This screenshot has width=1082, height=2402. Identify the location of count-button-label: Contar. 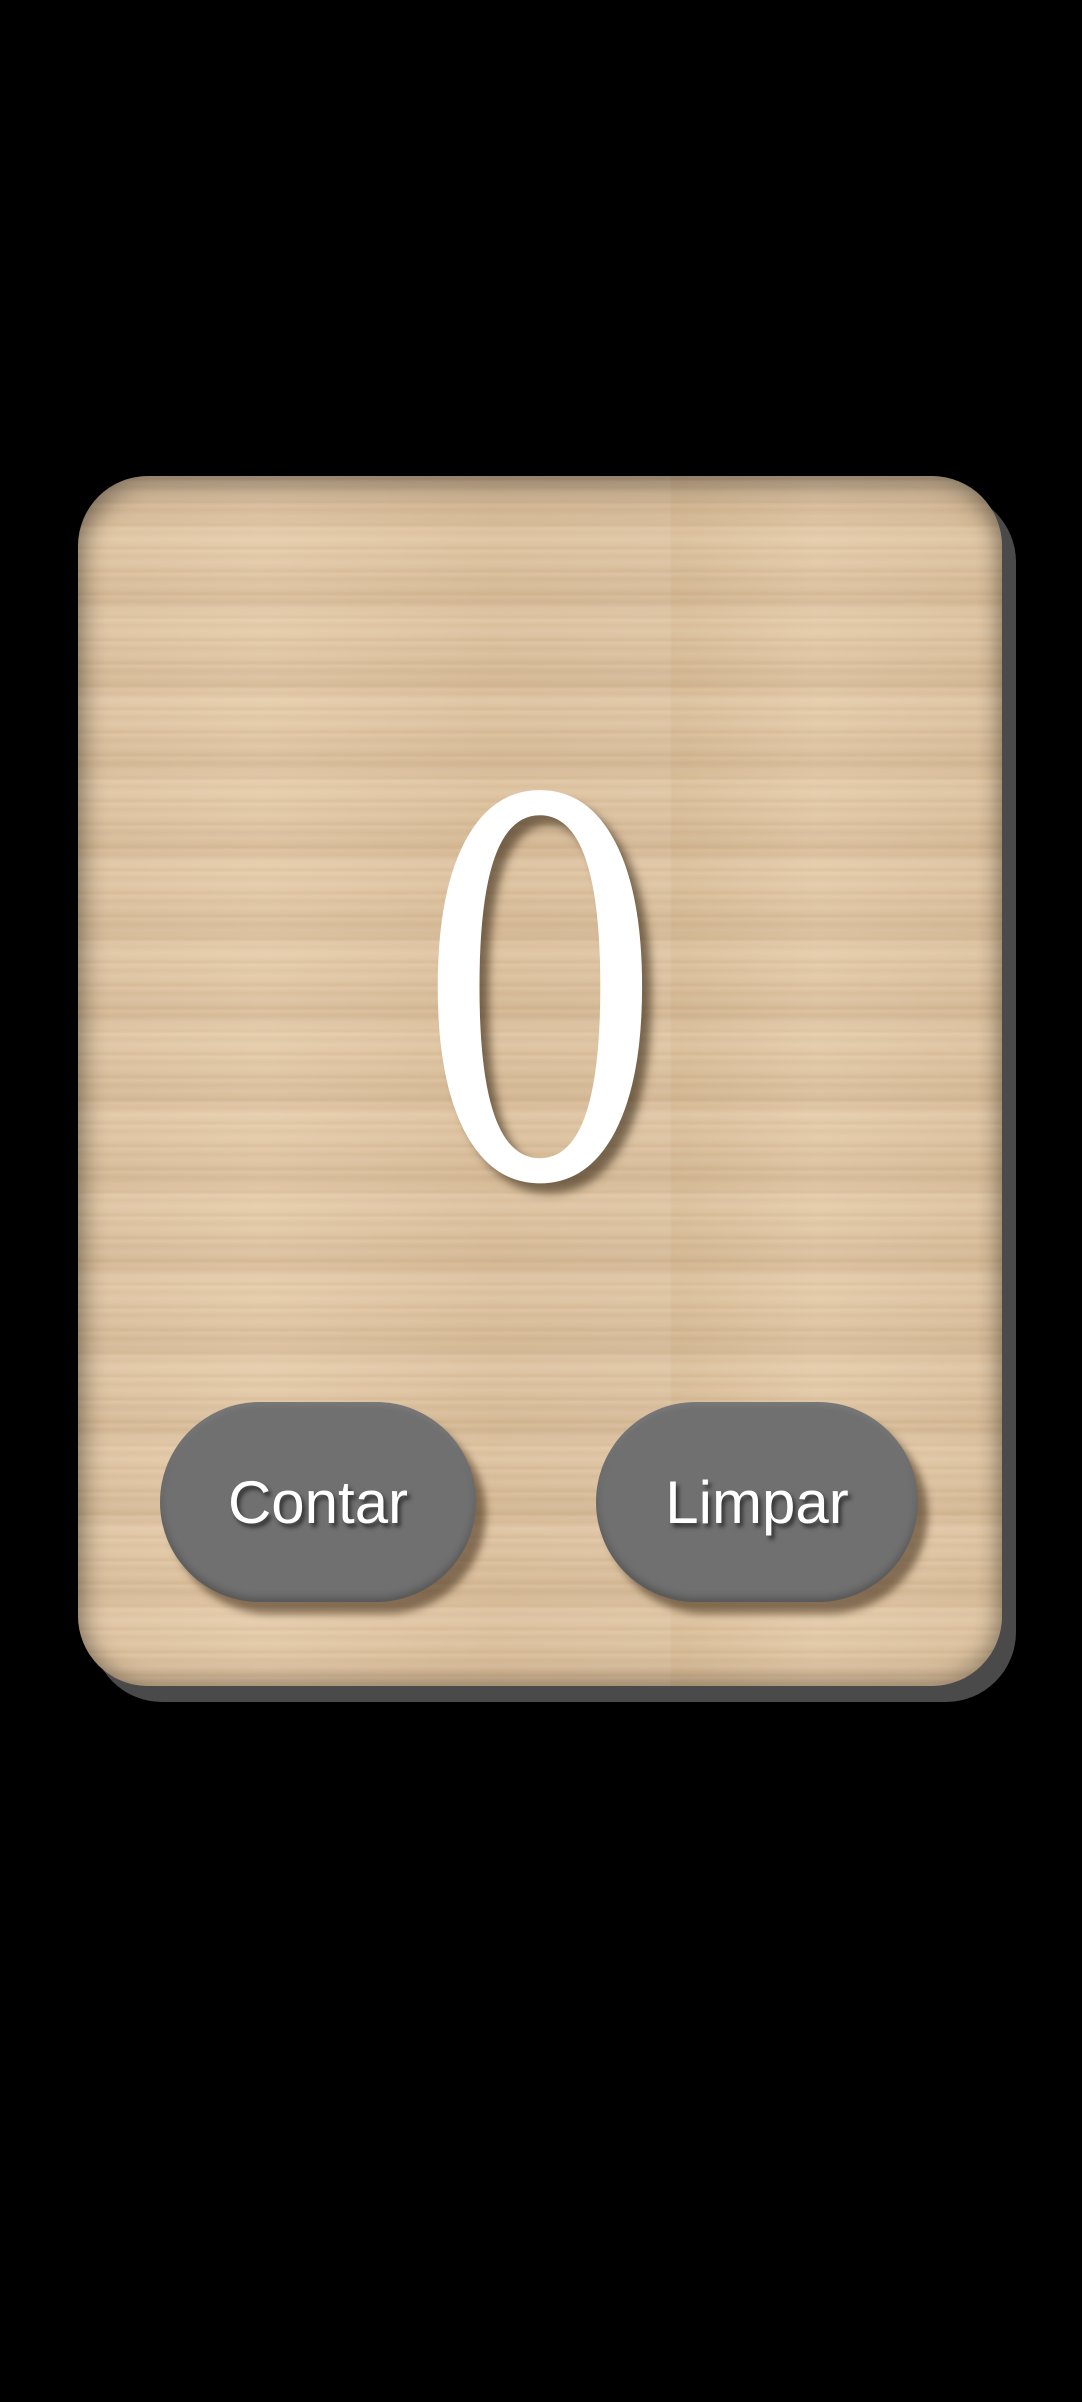
(318, 1502).